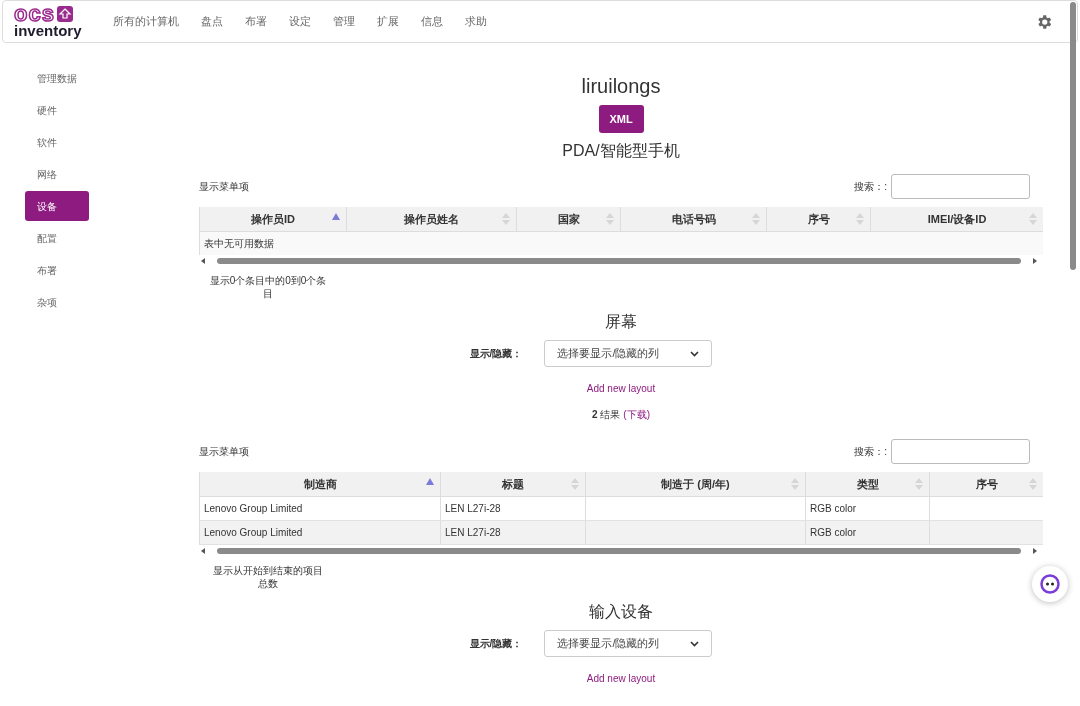 Image resolution: width=1080 pixels, height=706 pixels. I want to click on result-count: 2 结果, so click(606, 415).